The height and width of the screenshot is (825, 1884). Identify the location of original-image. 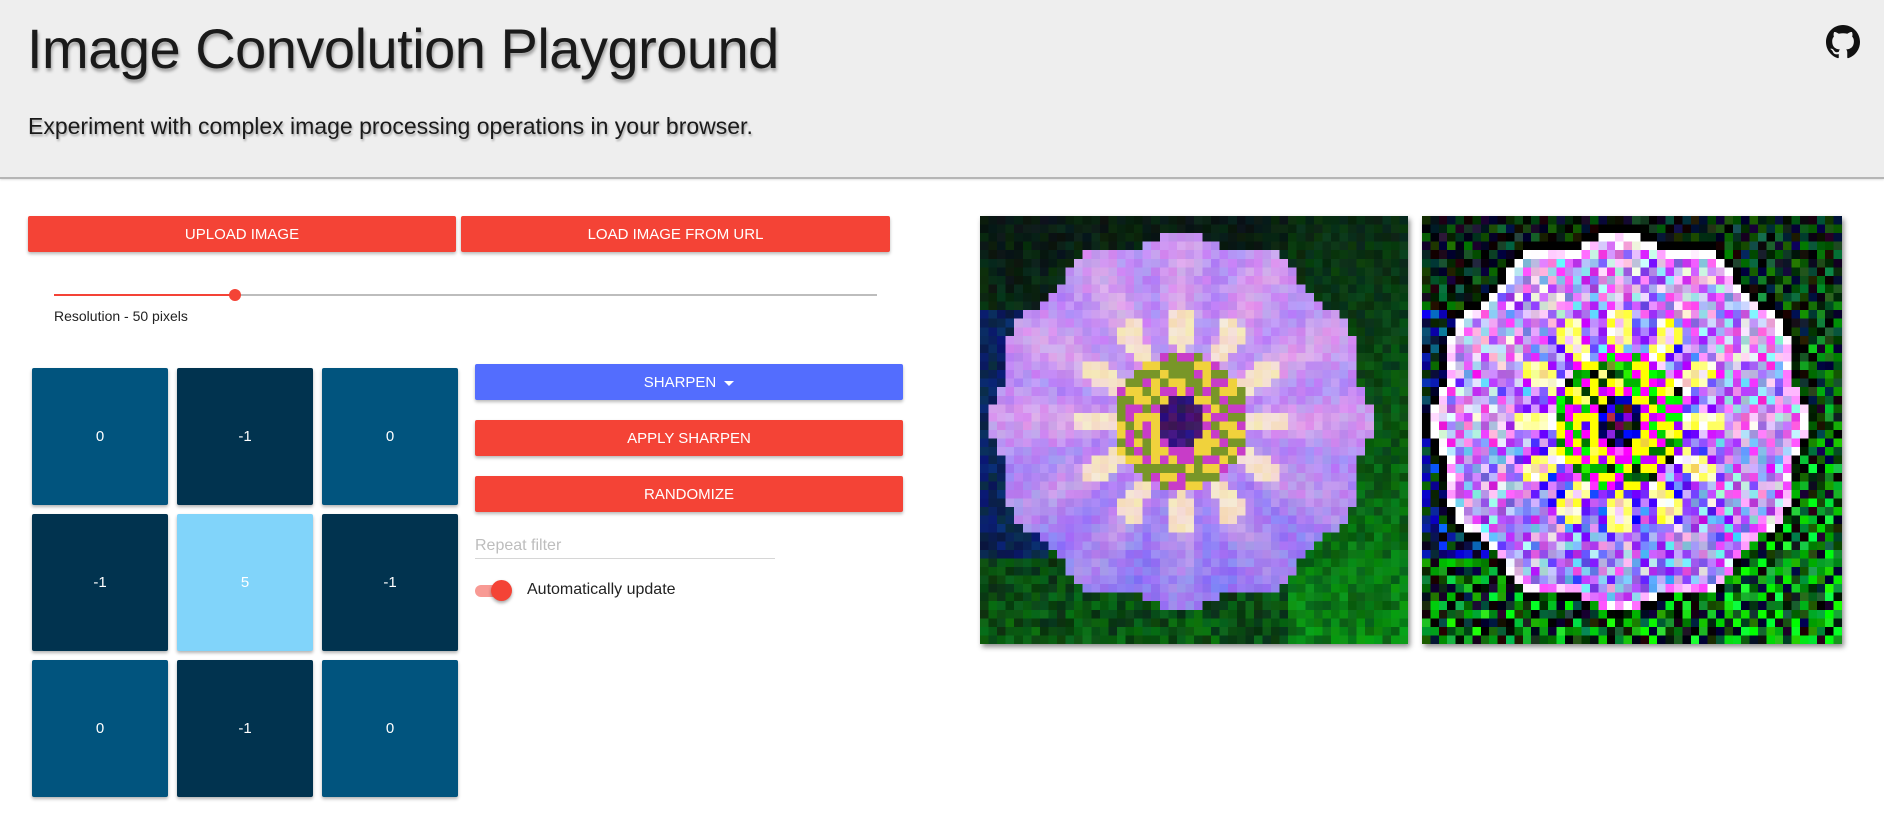
(1194, 430).